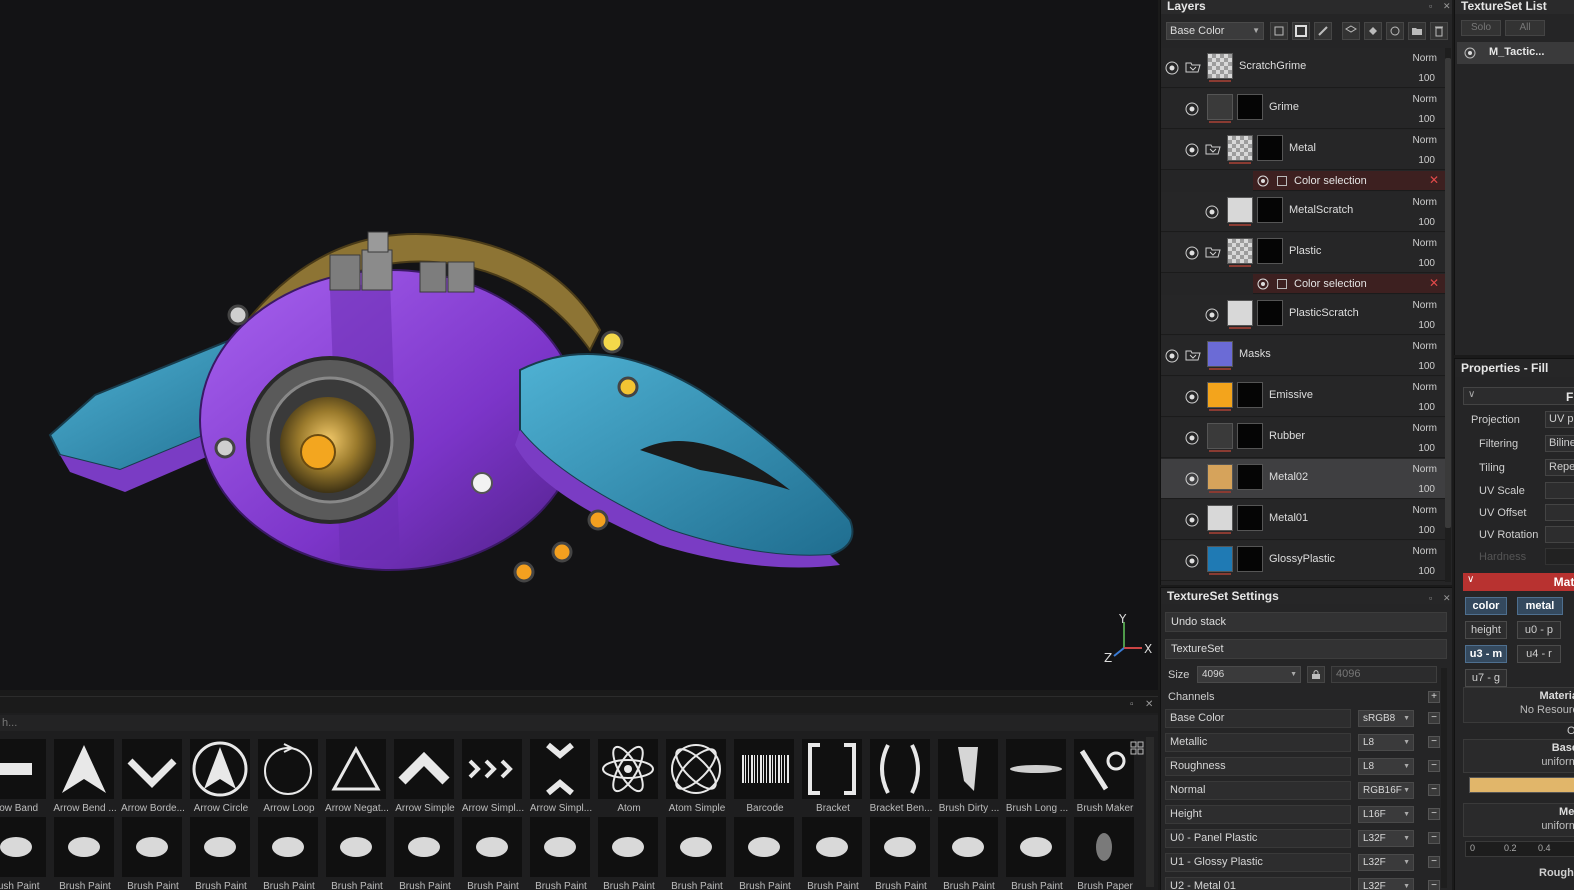 This screenshot has height=890, width=1574. Describe the element at coordinates (1434, 180) in the screenshot. I see `remove-effect-icon: ✕` at that location.